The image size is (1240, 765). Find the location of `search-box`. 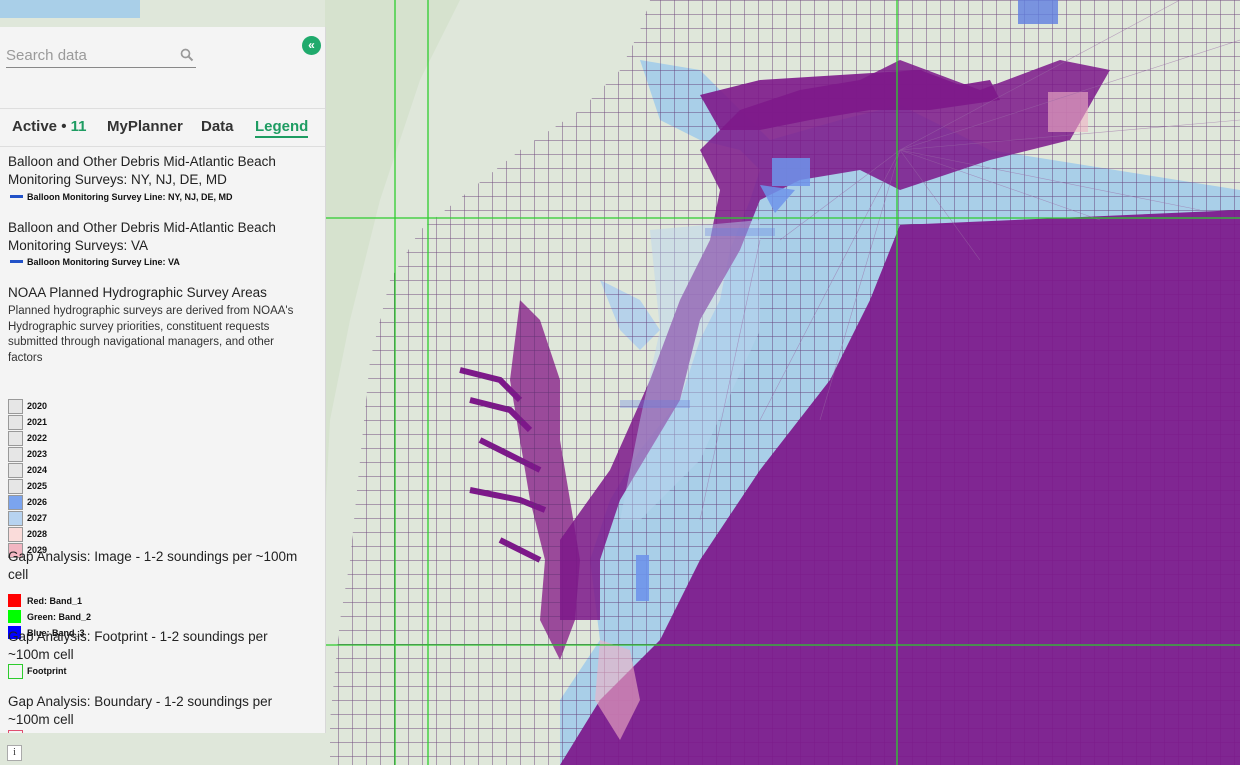

search-box is located at coordinates (101, 56).